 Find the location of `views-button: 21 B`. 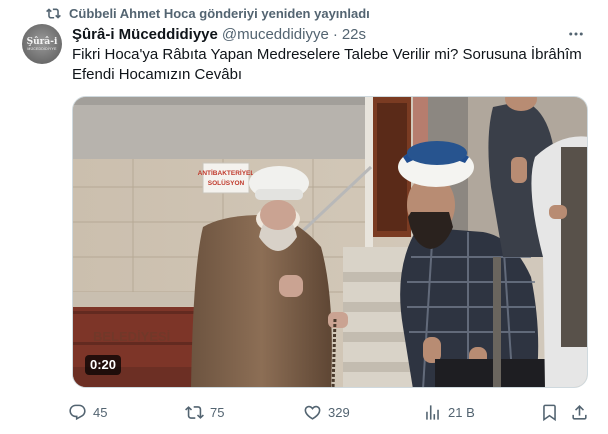

views-button: 21 B is located at coordinates (449, 412).